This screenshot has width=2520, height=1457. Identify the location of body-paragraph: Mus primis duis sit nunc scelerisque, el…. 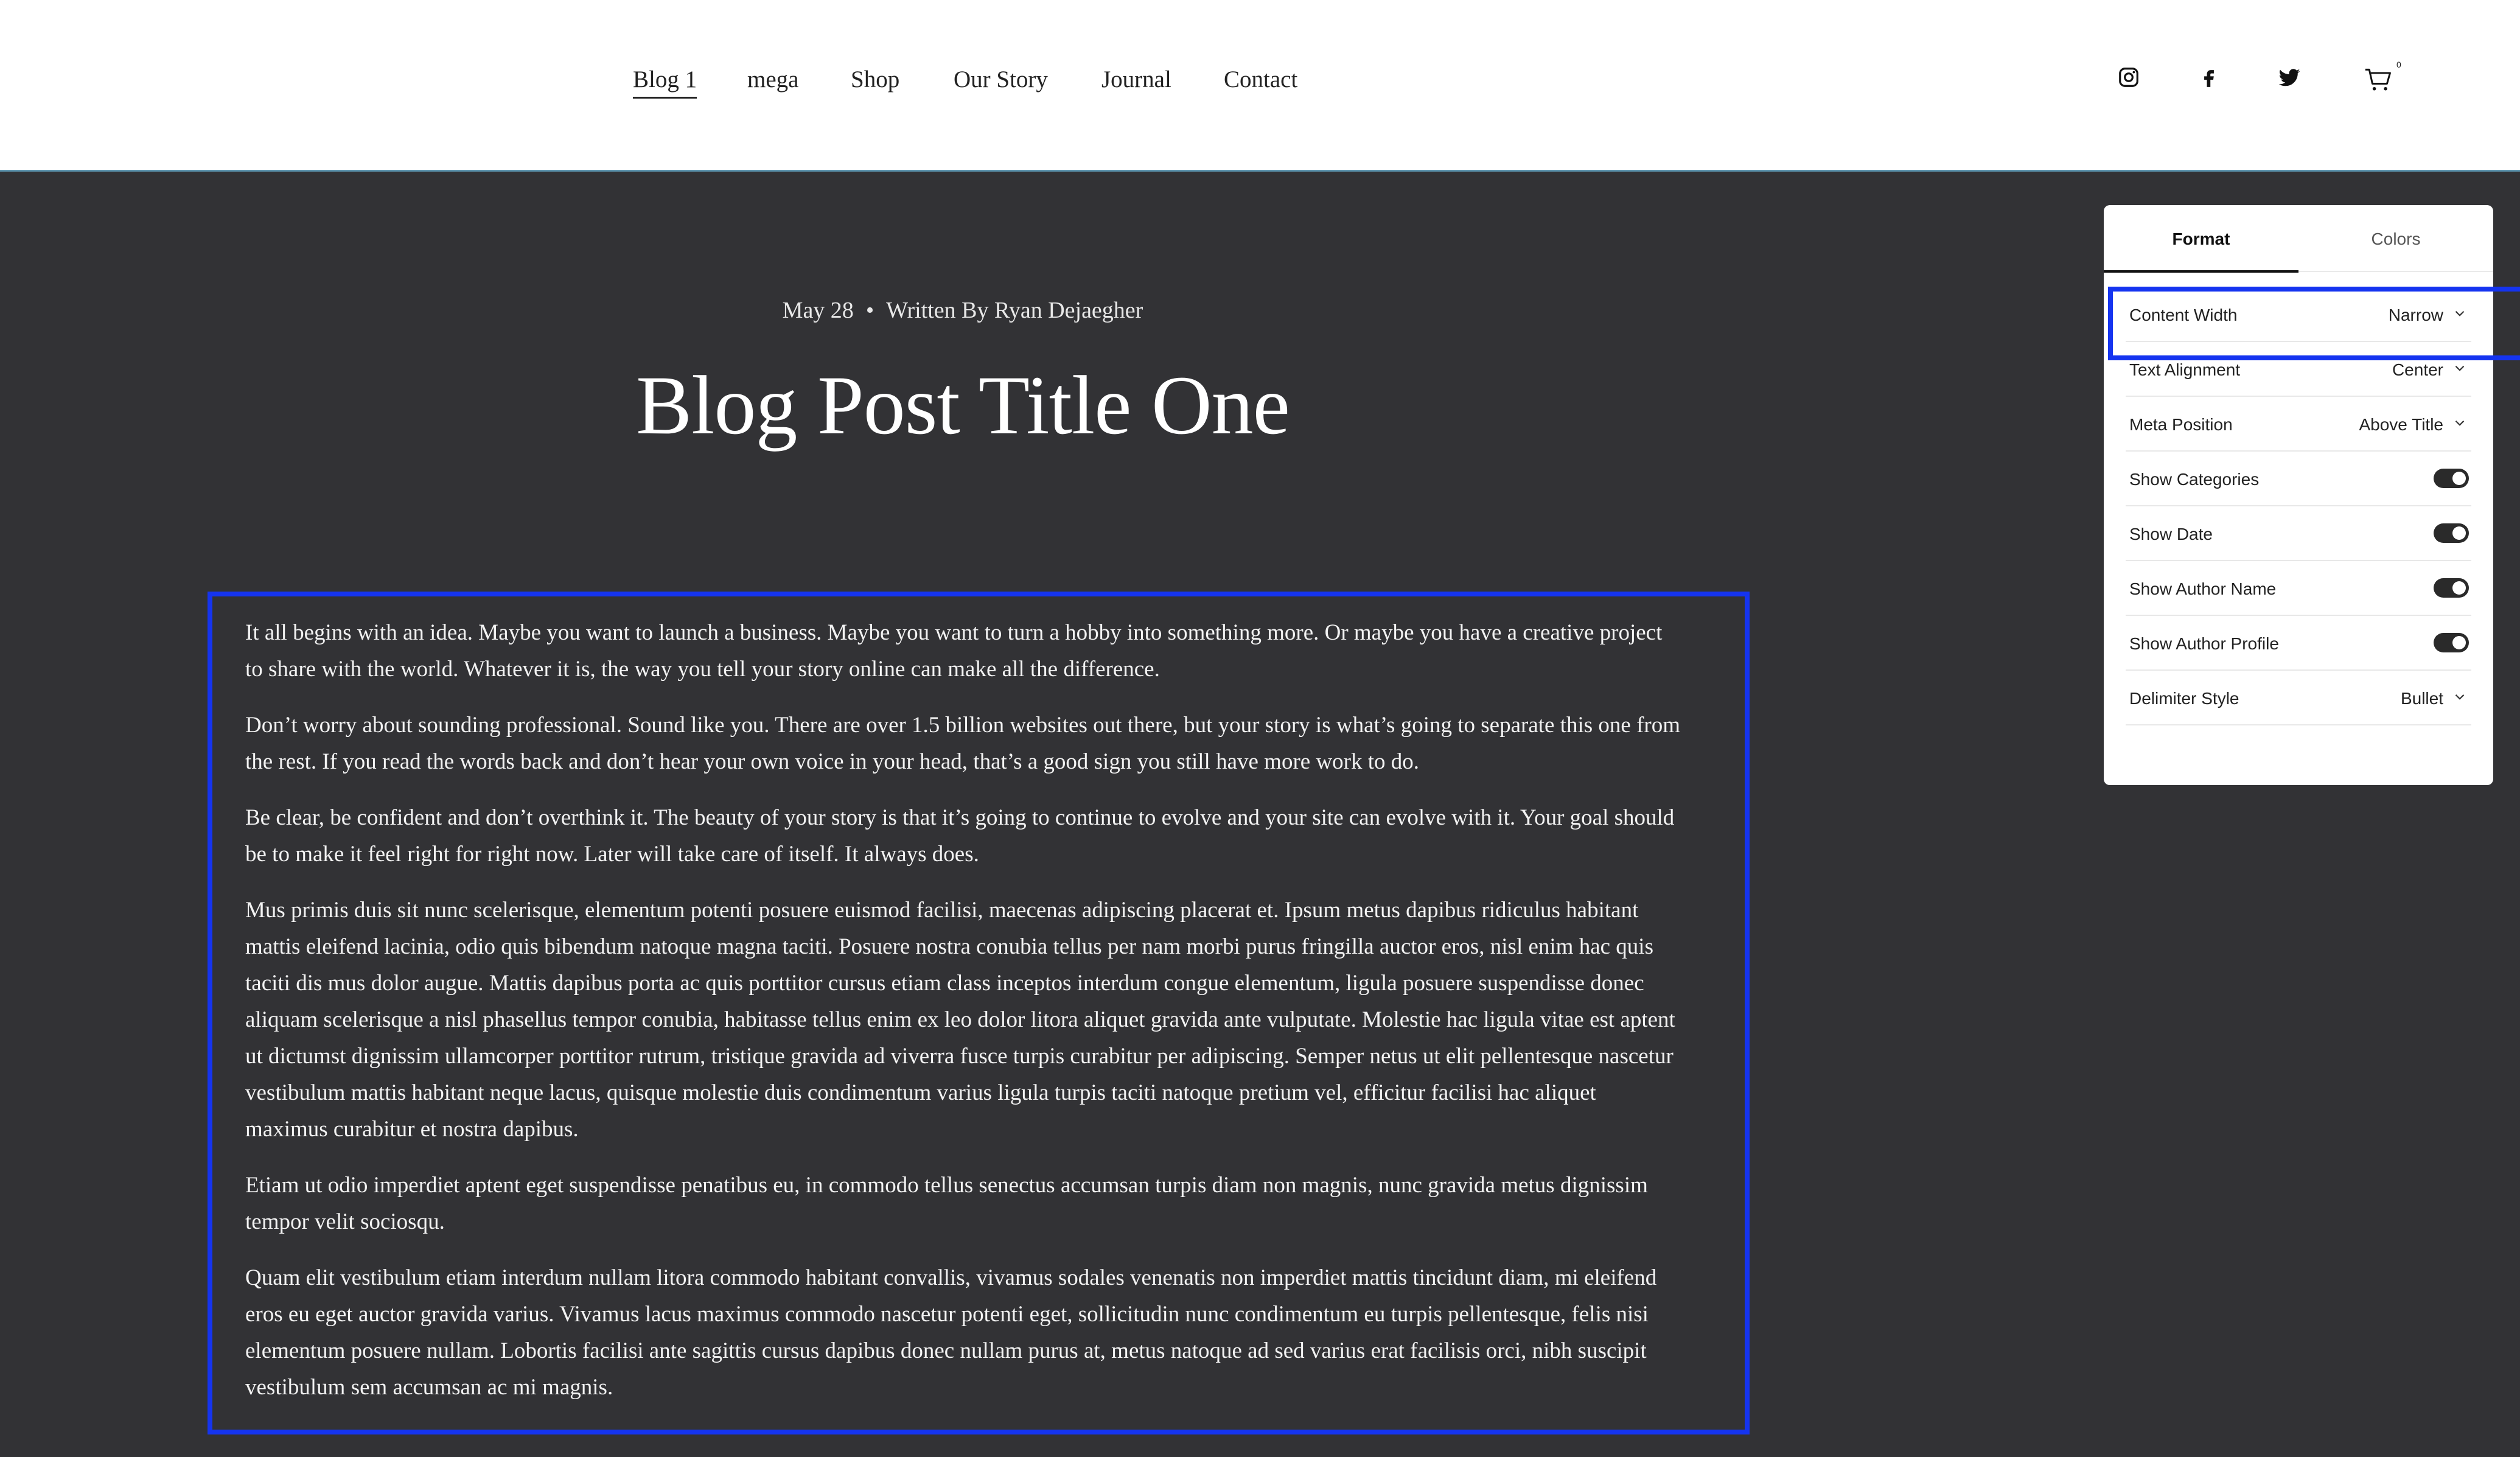
(960, 1020).